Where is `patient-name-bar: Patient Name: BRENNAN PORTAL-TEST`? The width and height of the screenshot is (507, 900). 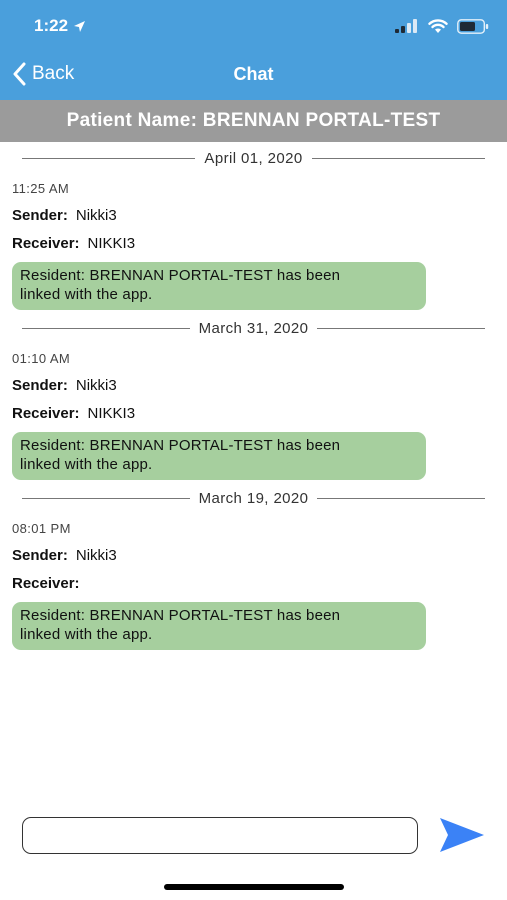
patient-name-bar: Patient Name: BRENNAN PORTAL-TEST is located at coordinates (253, 121).